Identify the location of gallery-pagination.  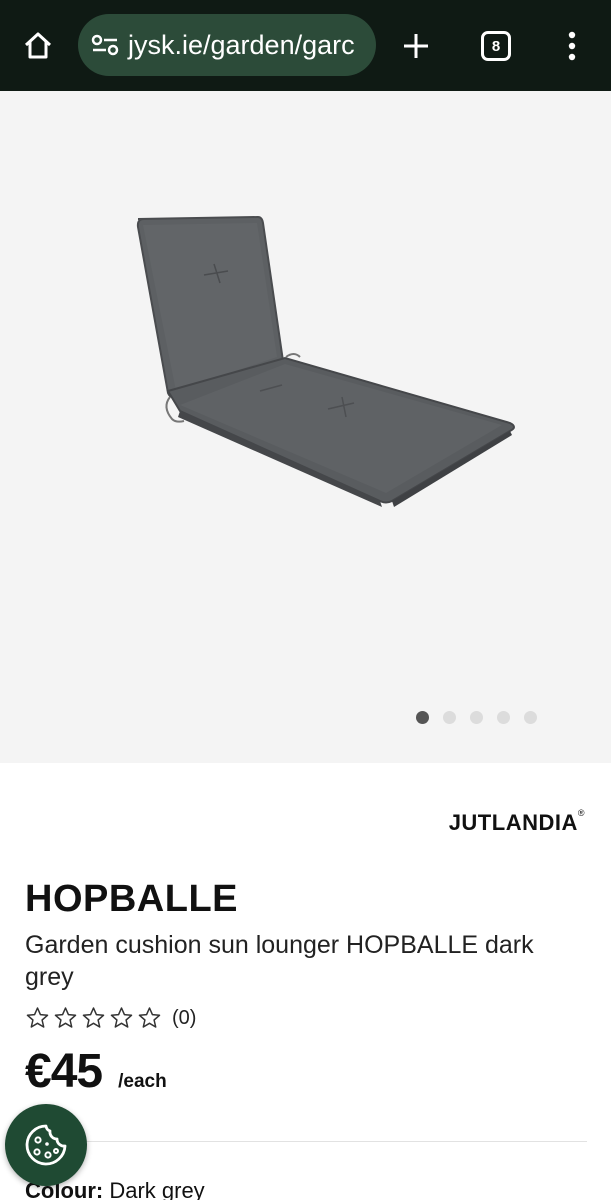
(476, 717).